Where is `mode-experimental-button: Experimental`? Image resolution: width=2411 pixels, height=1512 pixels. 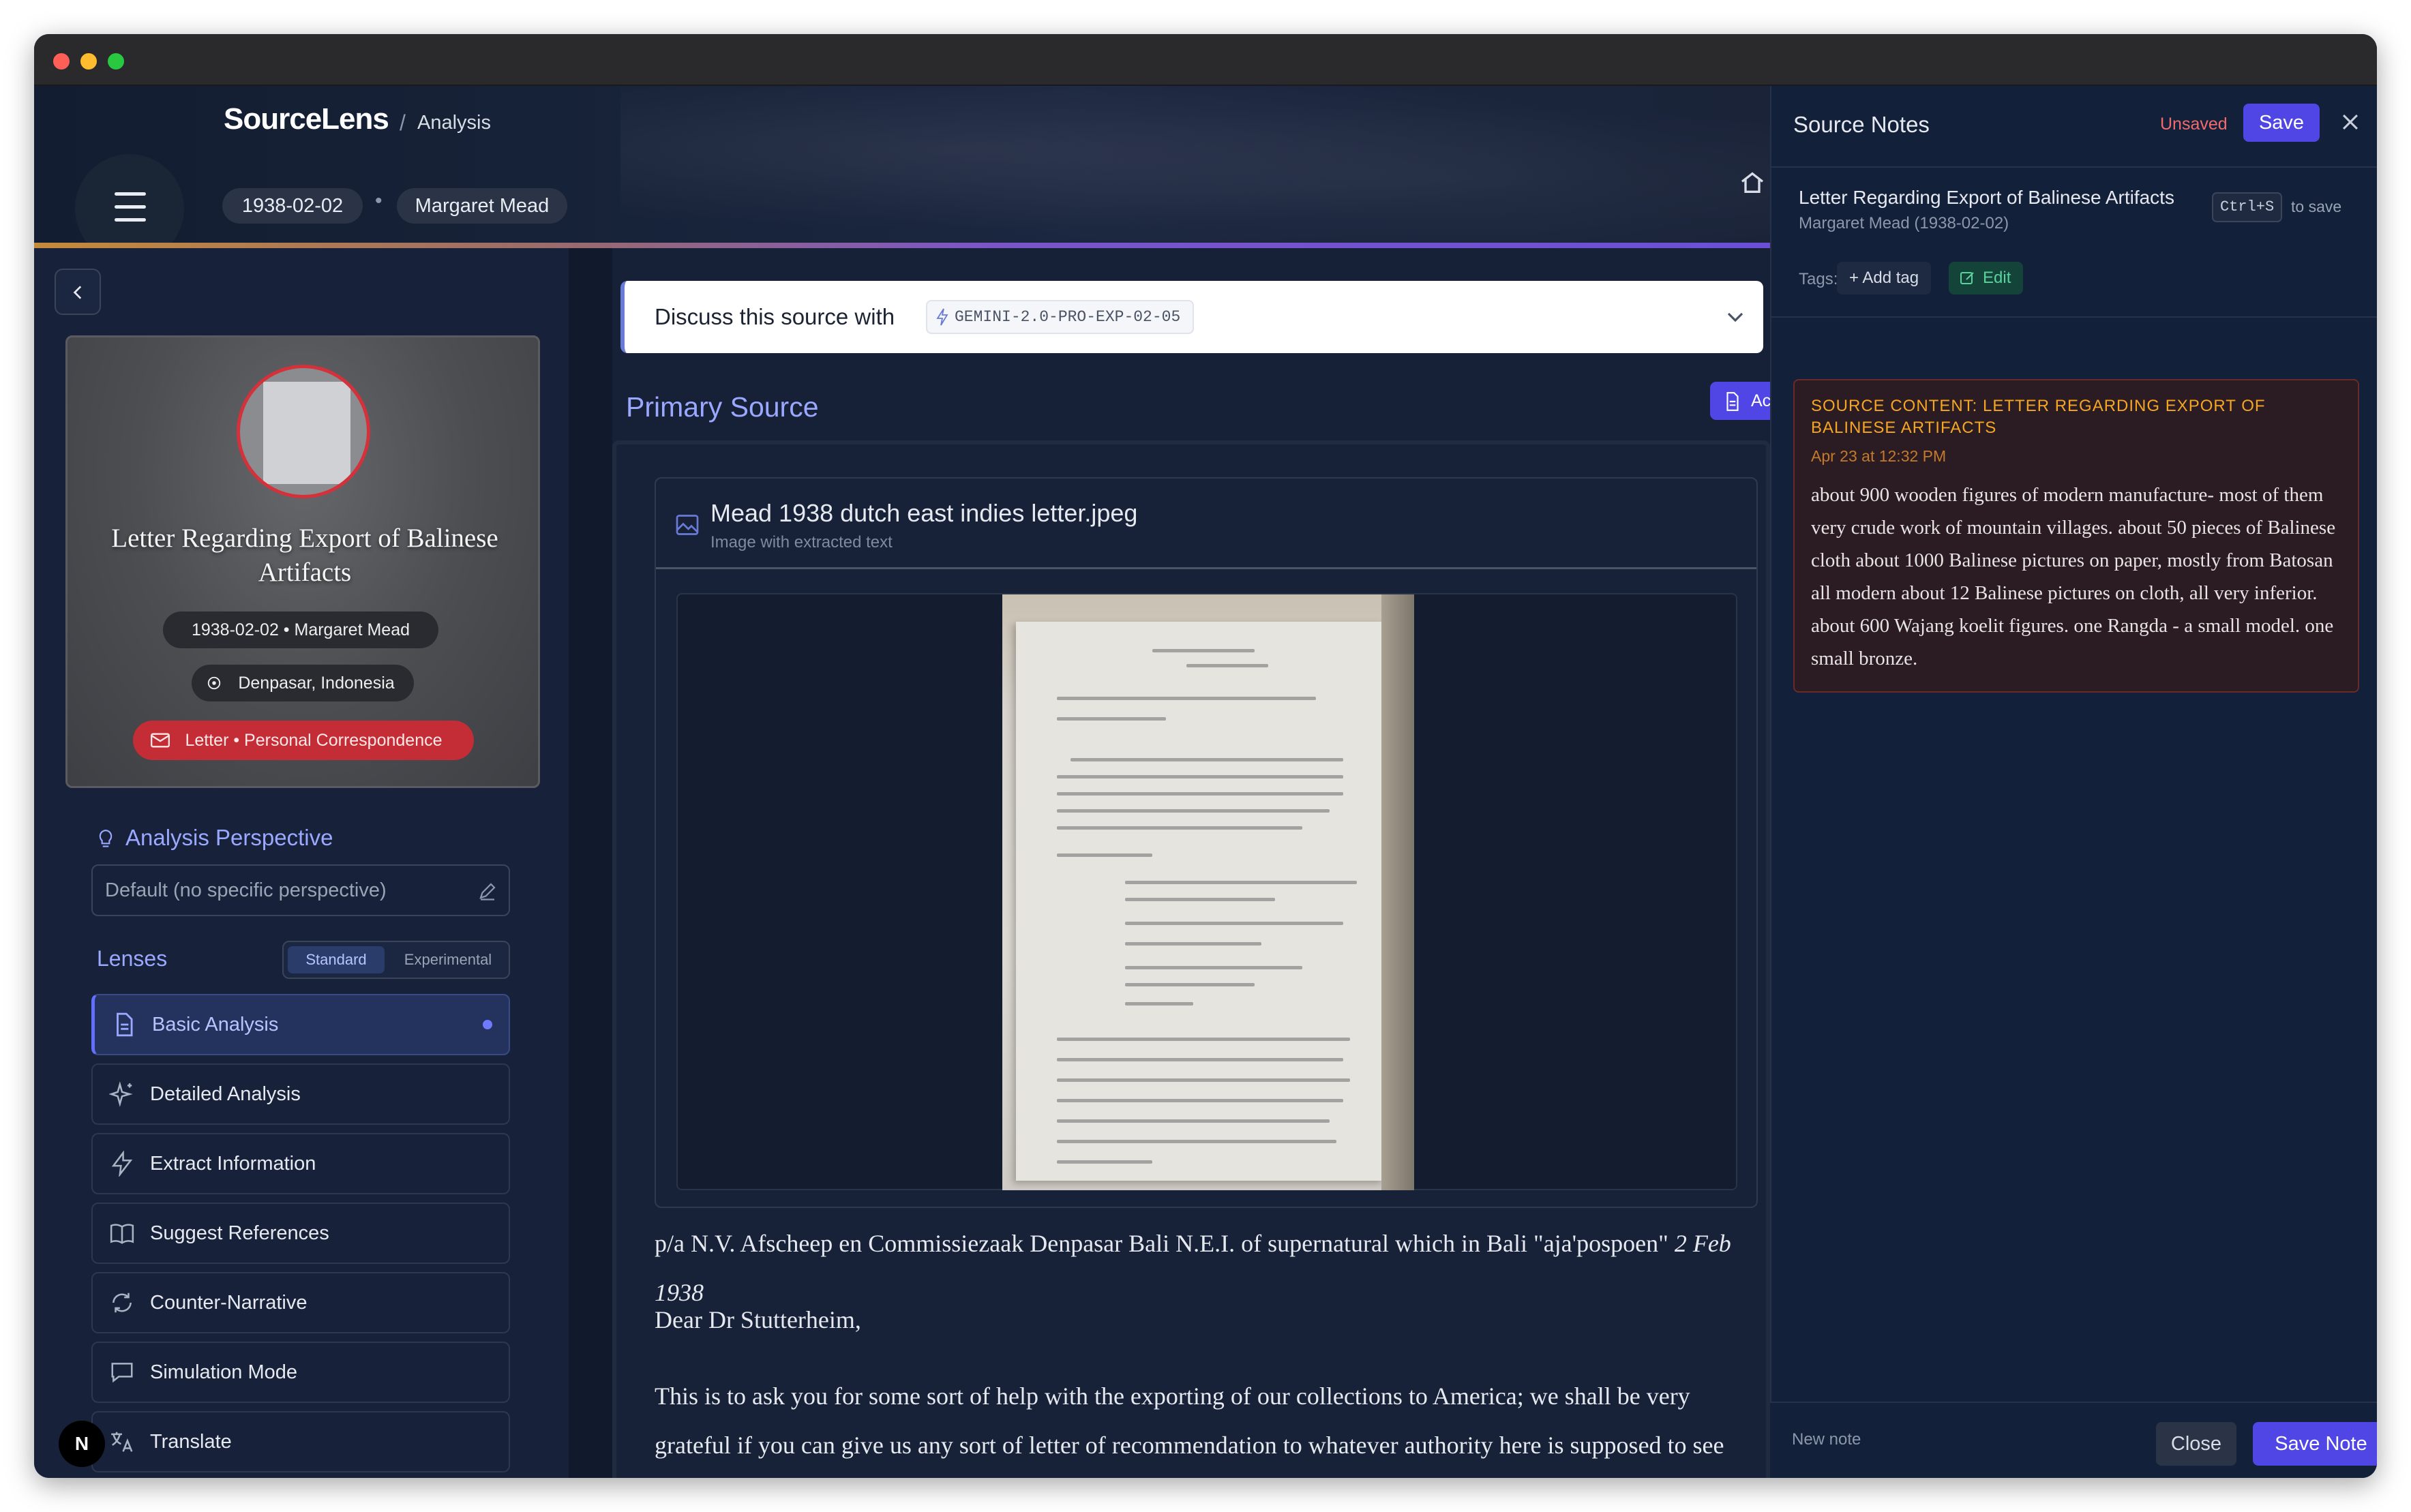
mode-experimental-button: Experimental is located at coordinates (448, 959).